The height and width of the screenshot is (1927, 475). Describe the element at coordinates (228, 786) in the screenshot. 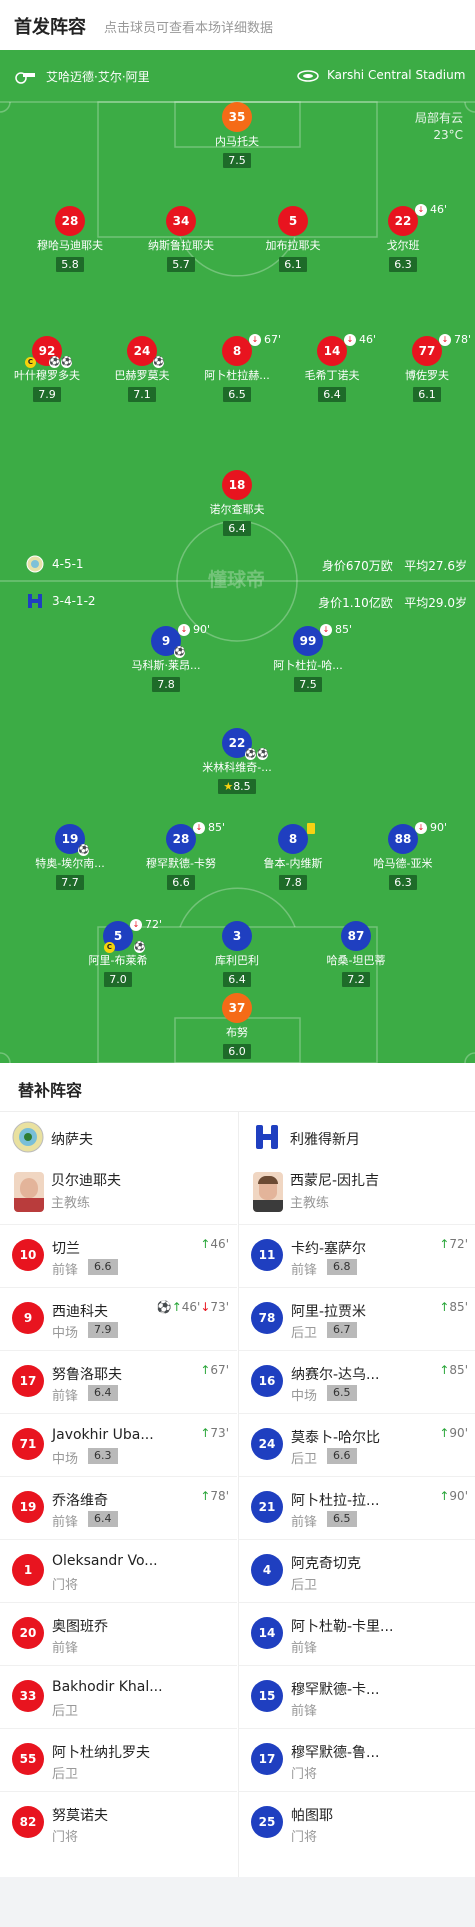

I see `star-icon: ★` at that location.